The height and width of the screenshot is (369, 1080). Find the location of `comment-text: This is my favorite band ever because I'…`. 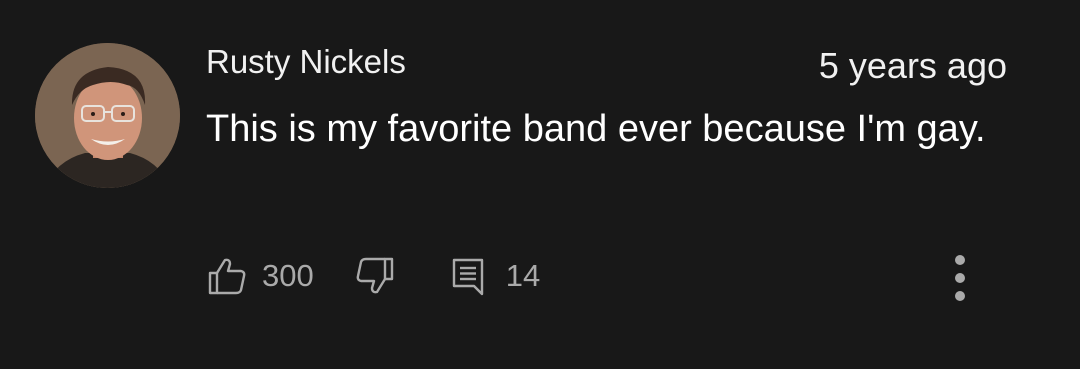

comment-text: This is my favorite band ever because I'… is located at coordinates (596, 129).